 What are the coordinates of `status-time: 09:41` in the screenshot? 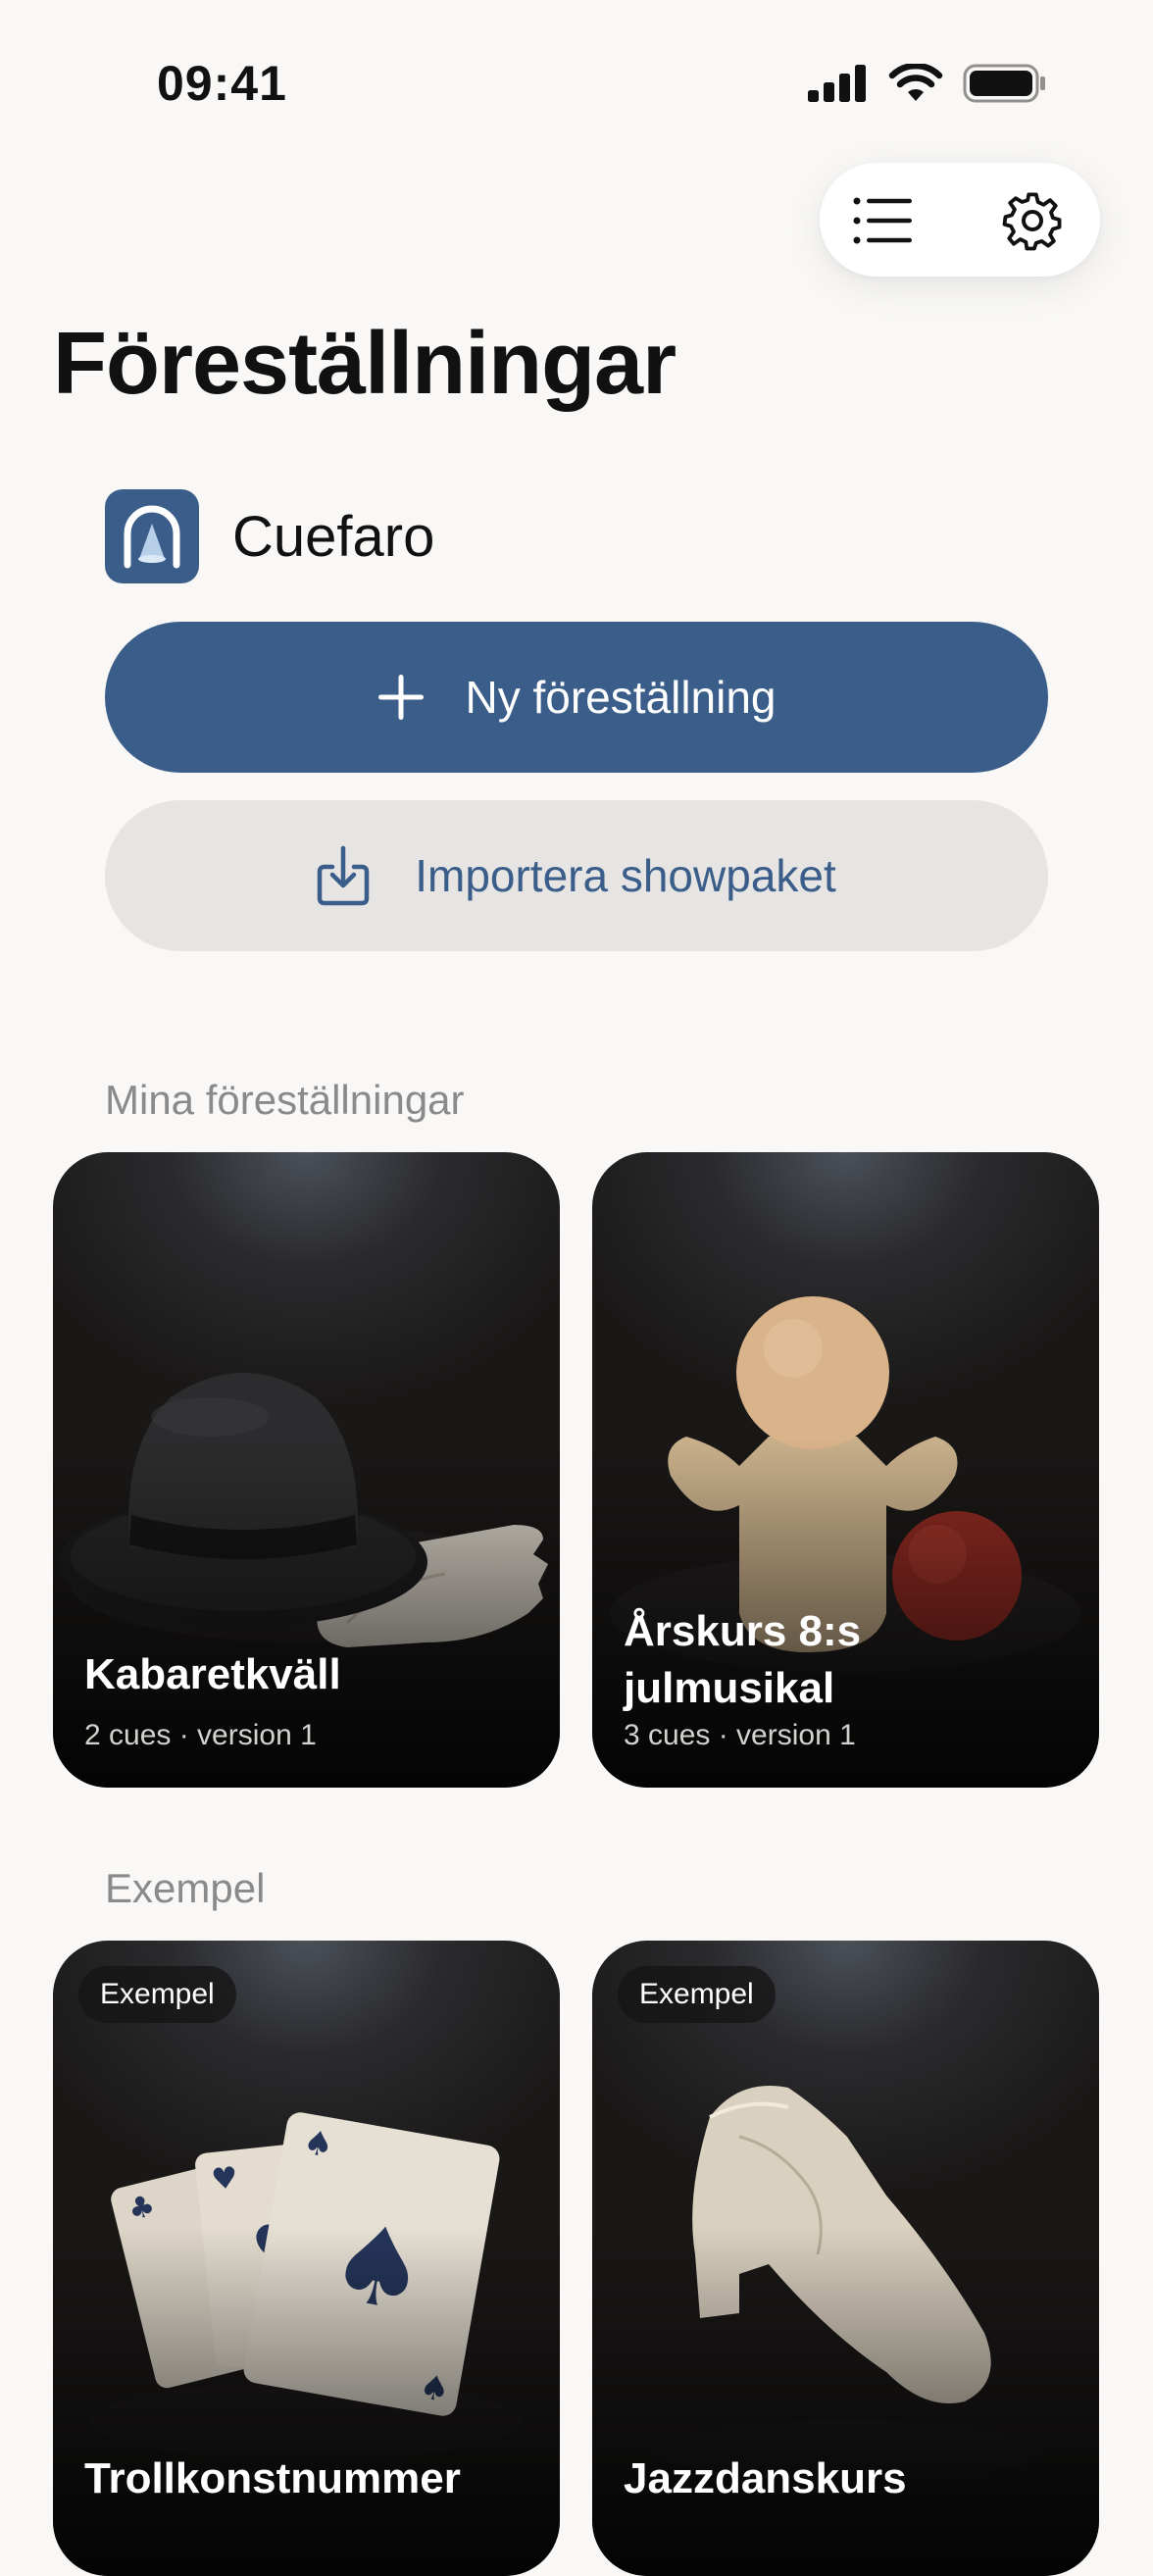 It's located at (222, 84).